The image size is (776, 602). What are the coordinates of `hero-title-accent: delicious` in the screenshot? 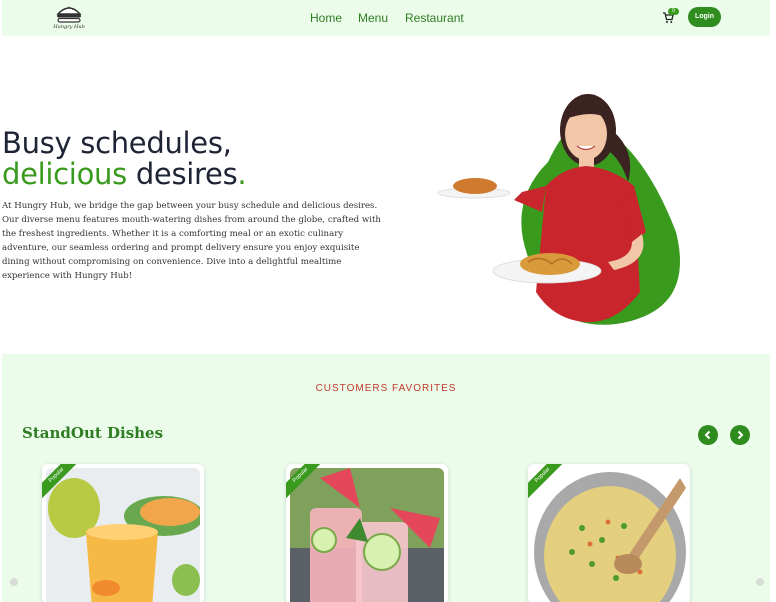 It's located at (64, 174).